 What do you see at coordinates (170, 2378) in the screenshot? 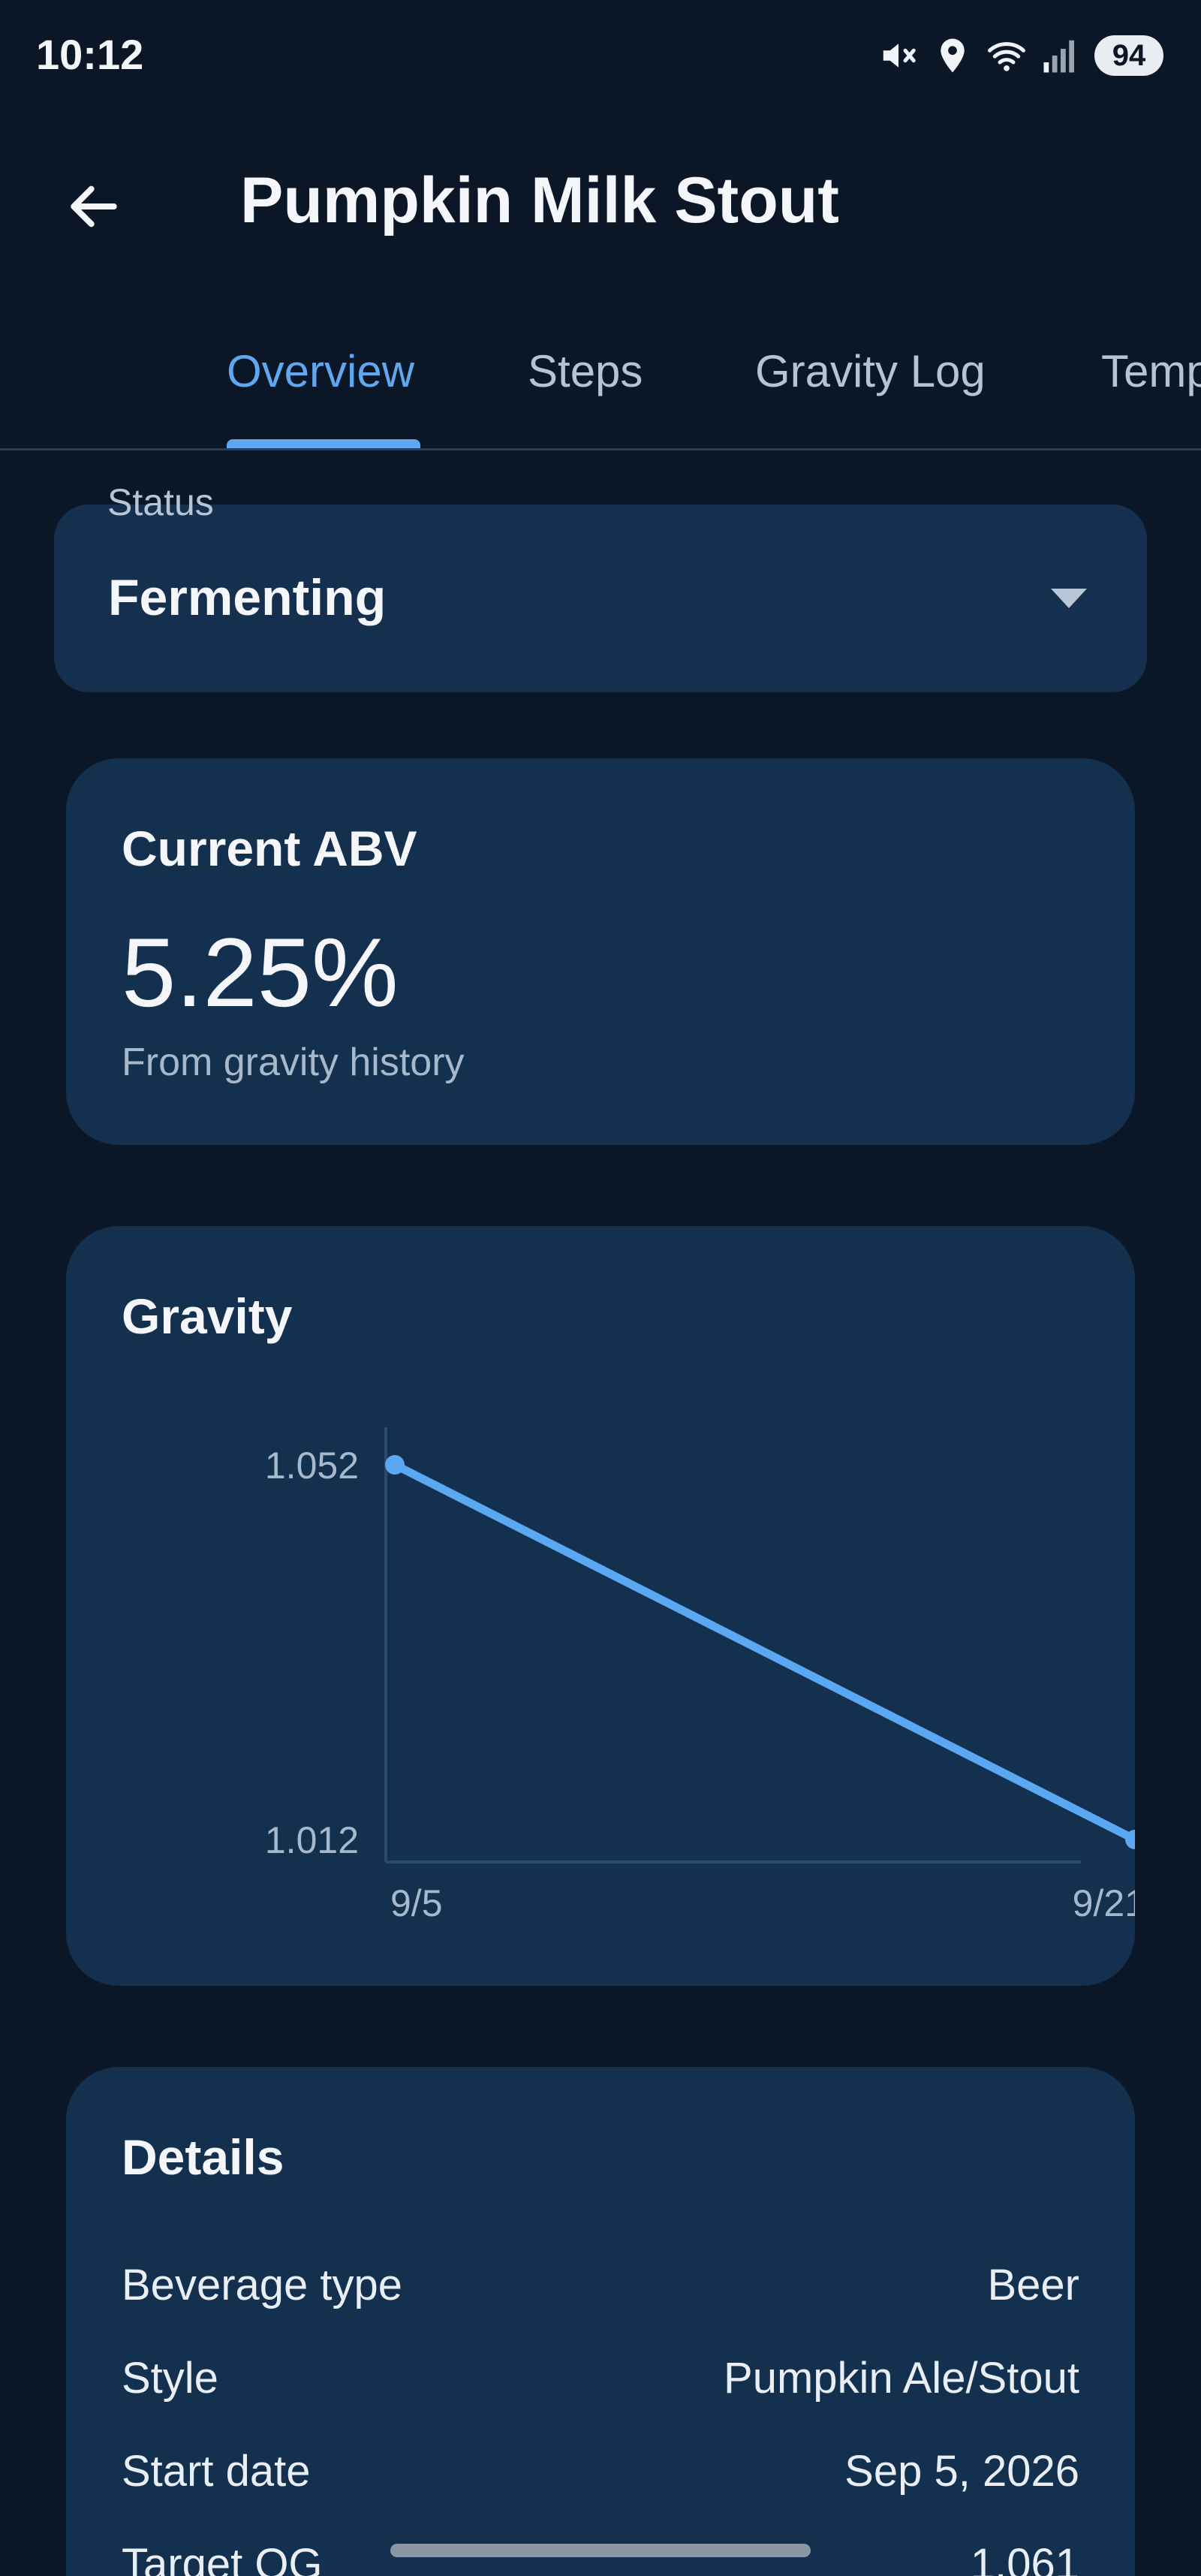
I see `detail-label: Style` at bounding box center [170, 2378].